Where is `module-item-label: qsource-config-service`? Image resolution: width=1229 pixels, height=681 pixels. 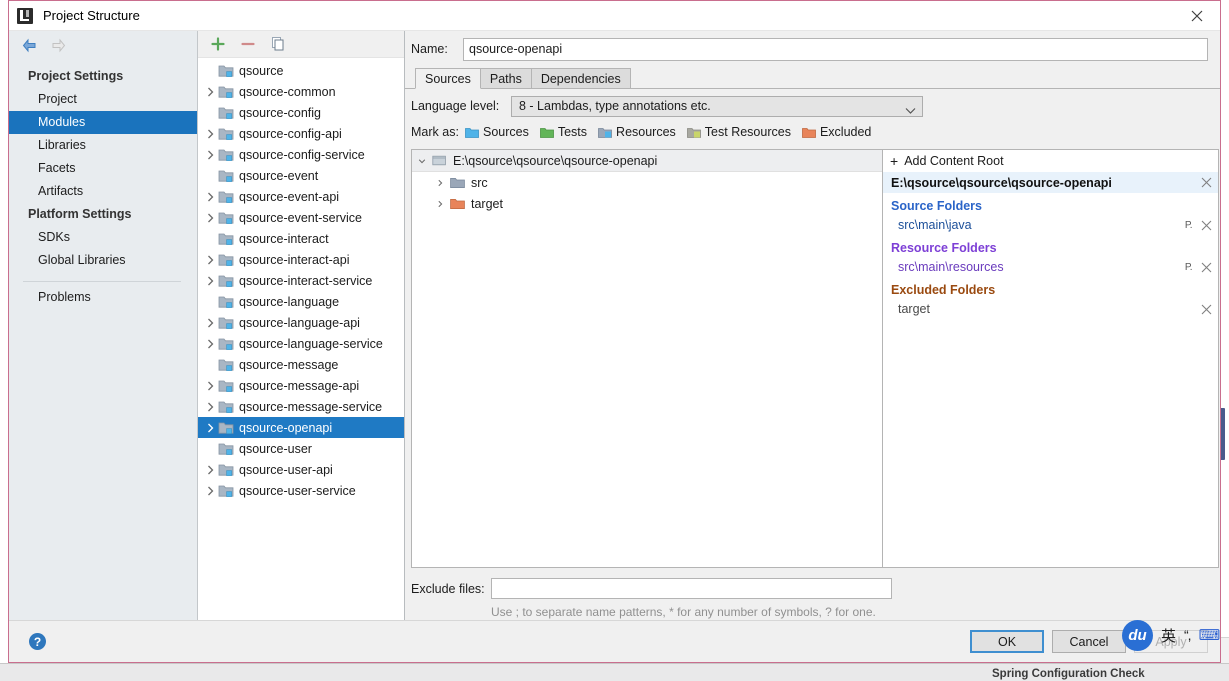 module-item-label: qsource-config-service is located at coordinates (302, 154).